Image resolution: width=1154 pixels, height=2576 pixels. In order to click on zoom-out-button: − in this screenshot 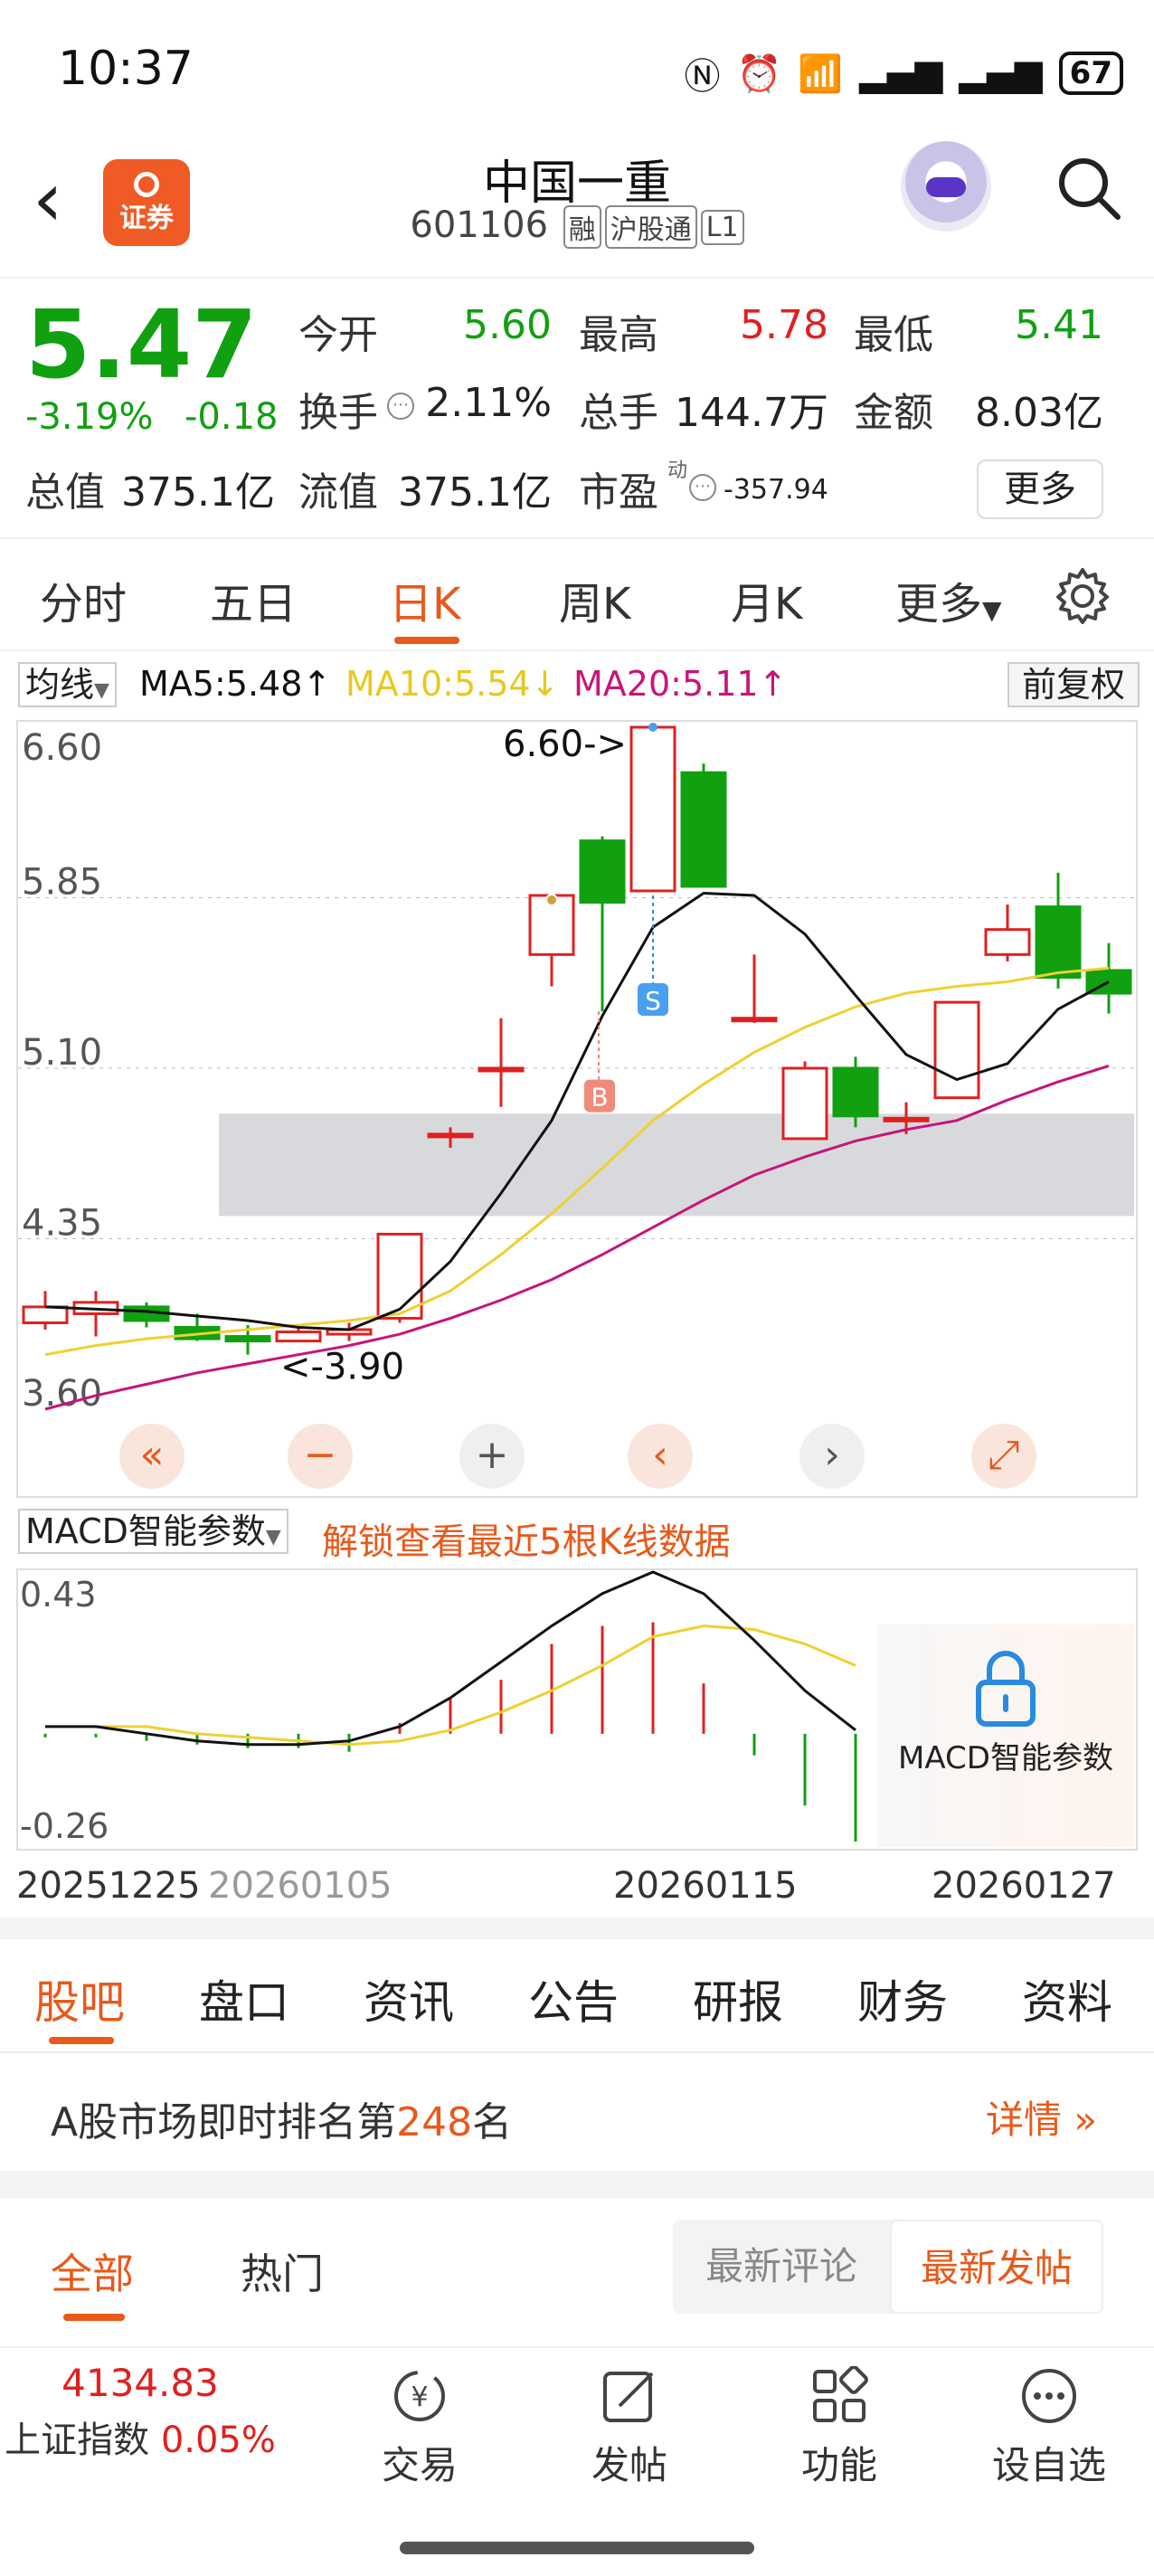, I will do `click(320, 1456)`.